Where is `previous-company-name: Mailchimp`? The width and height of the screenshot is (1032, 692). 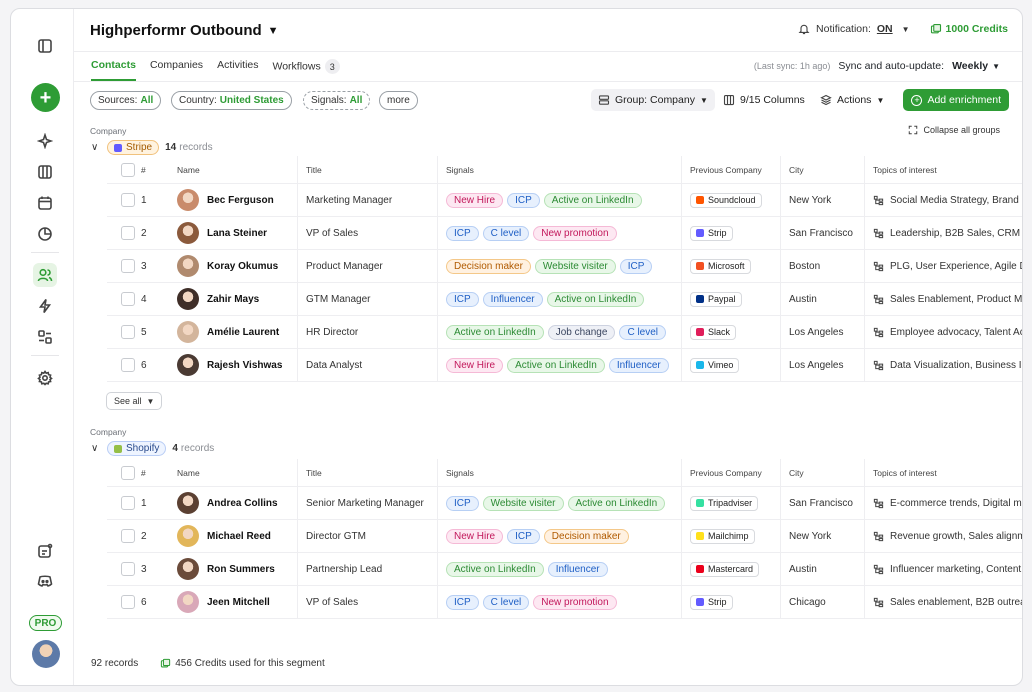
previous-company-name: Mailchimp is located at coordinates (728, 536).